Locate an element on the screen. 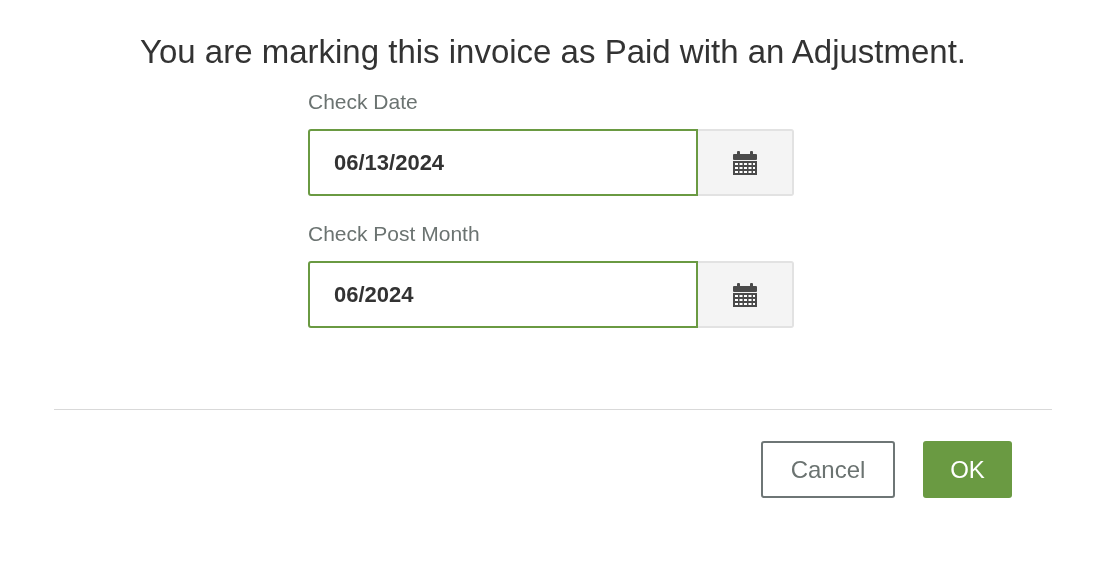 Image resolution: width=1106 pixels, height=564 pixels. date-field: 06/13/2024 is located at coordinates (503, 162).